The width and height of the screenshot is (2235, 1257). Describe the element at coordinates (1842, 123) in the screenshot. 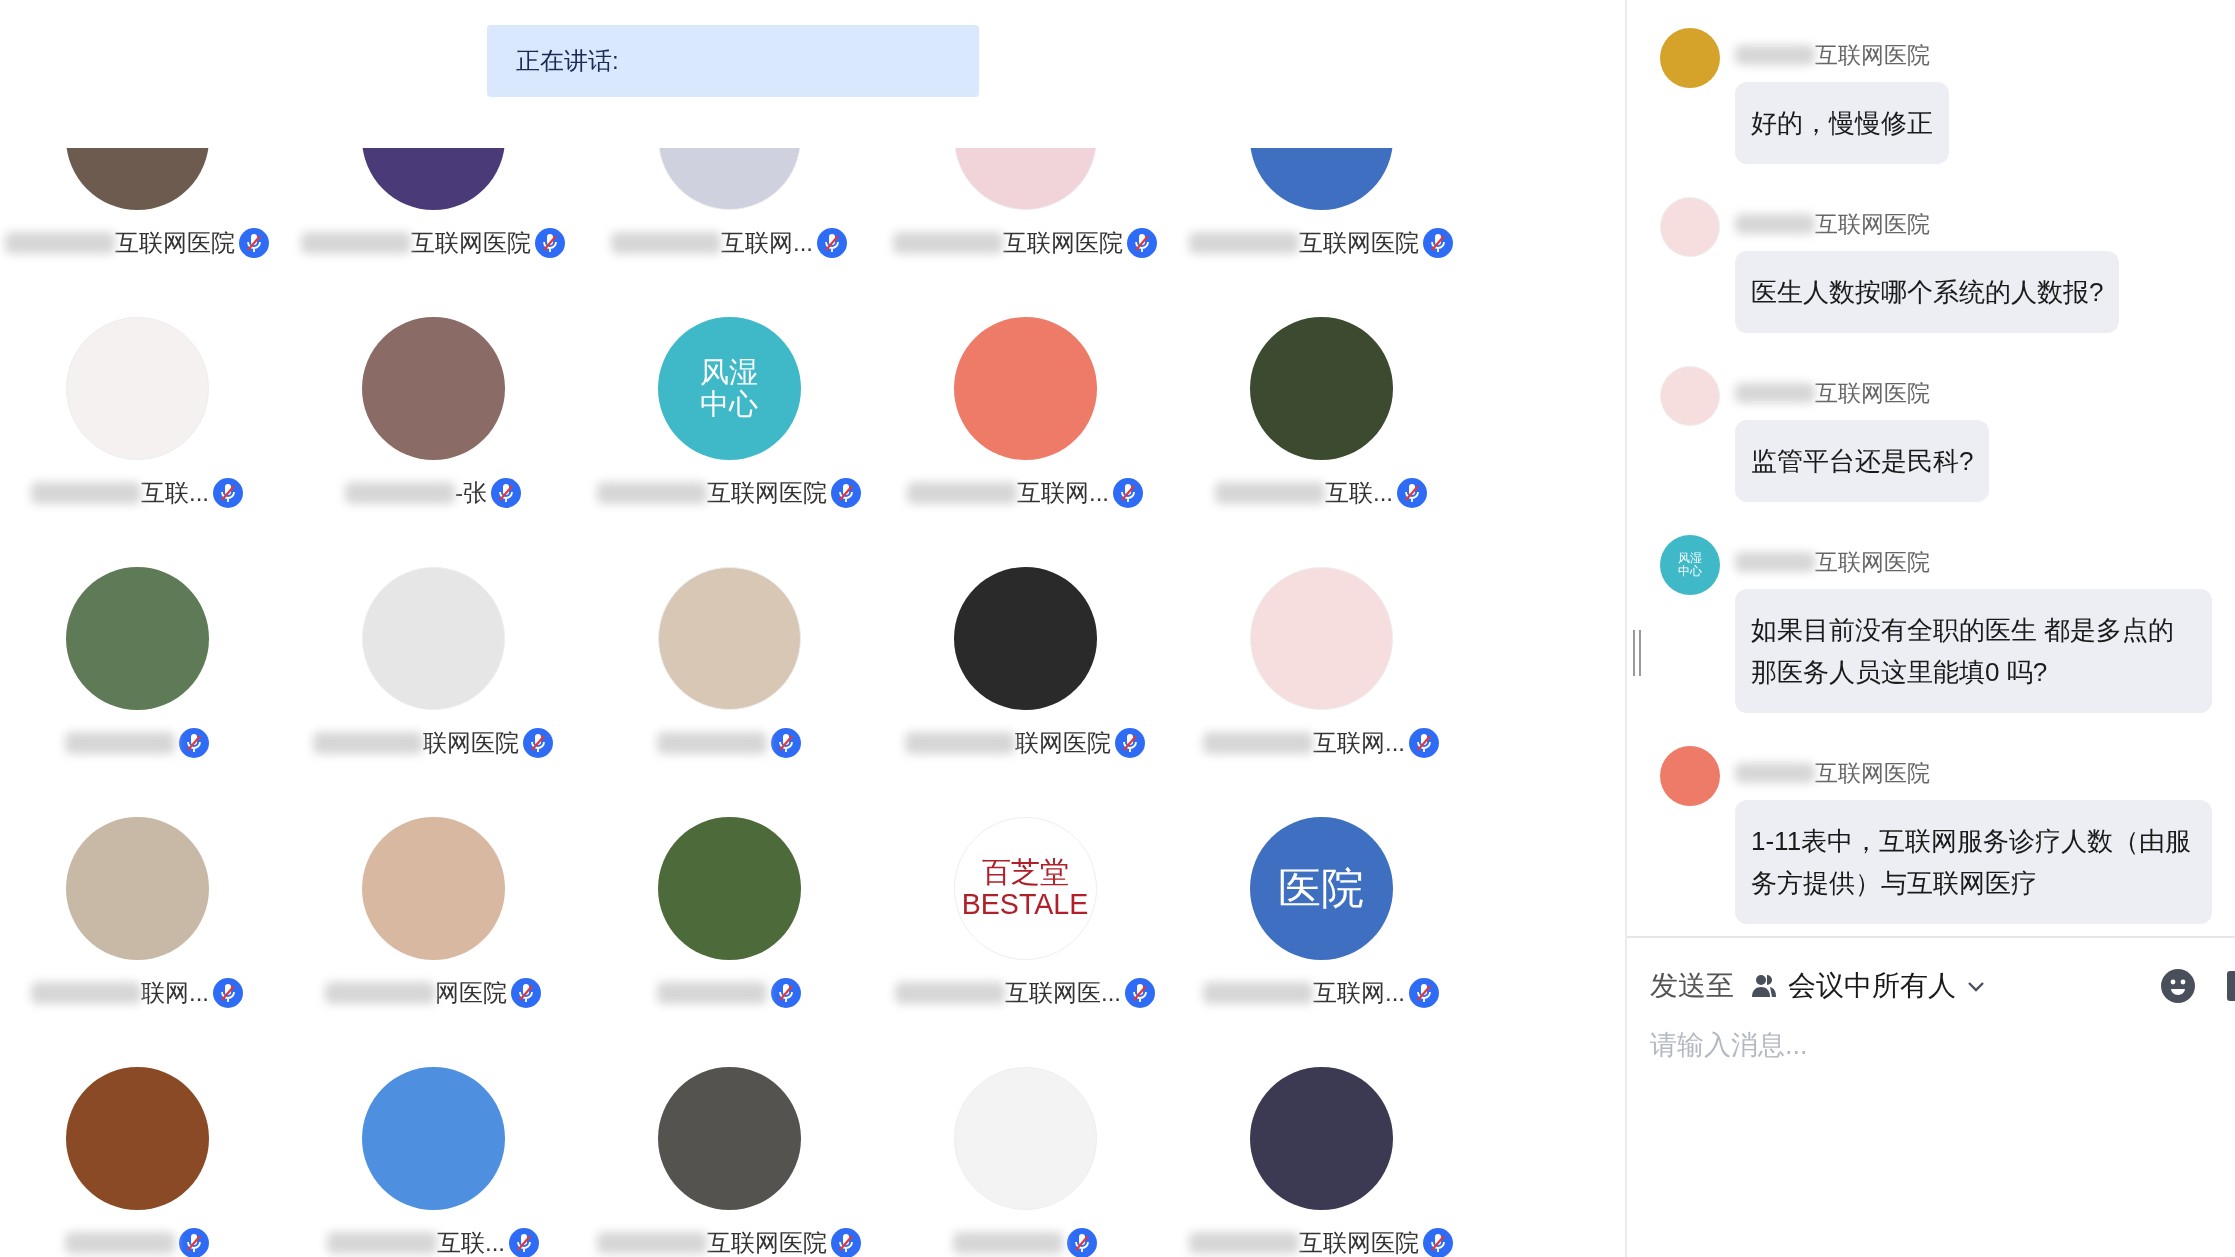

I see `message-bubble: 好的，慢慢修正` at that location.